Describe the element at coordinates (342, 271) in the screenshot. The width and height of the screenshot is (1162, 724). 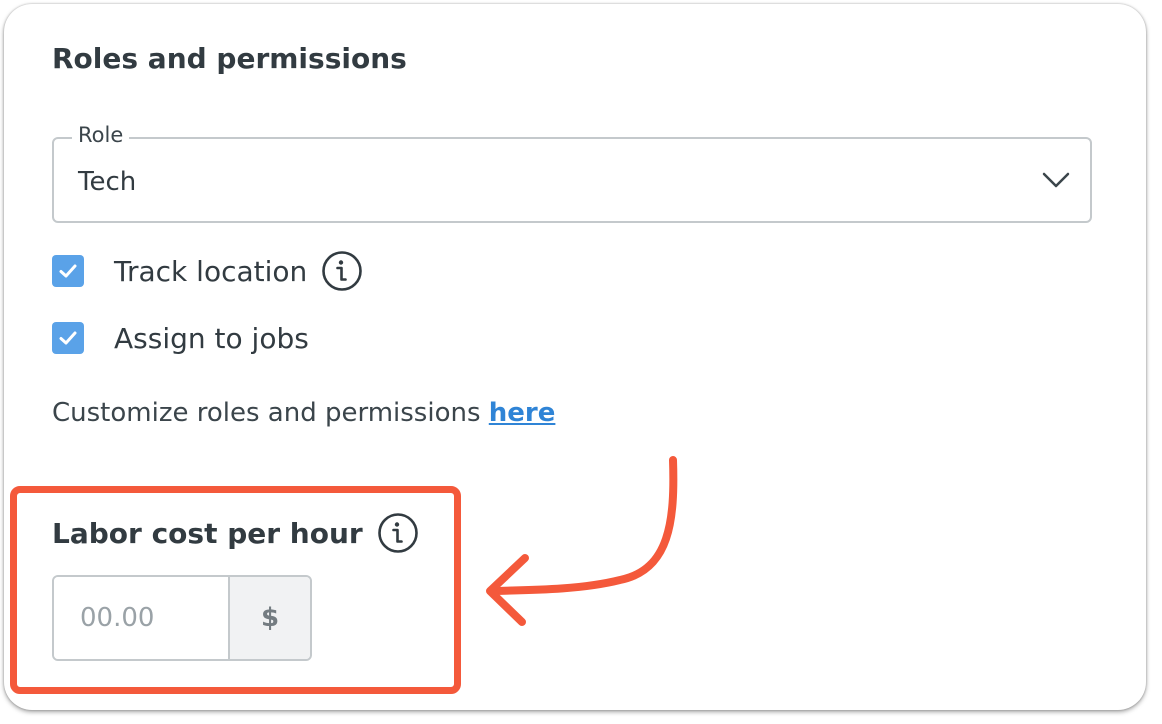
I see `info-icon` at that location.